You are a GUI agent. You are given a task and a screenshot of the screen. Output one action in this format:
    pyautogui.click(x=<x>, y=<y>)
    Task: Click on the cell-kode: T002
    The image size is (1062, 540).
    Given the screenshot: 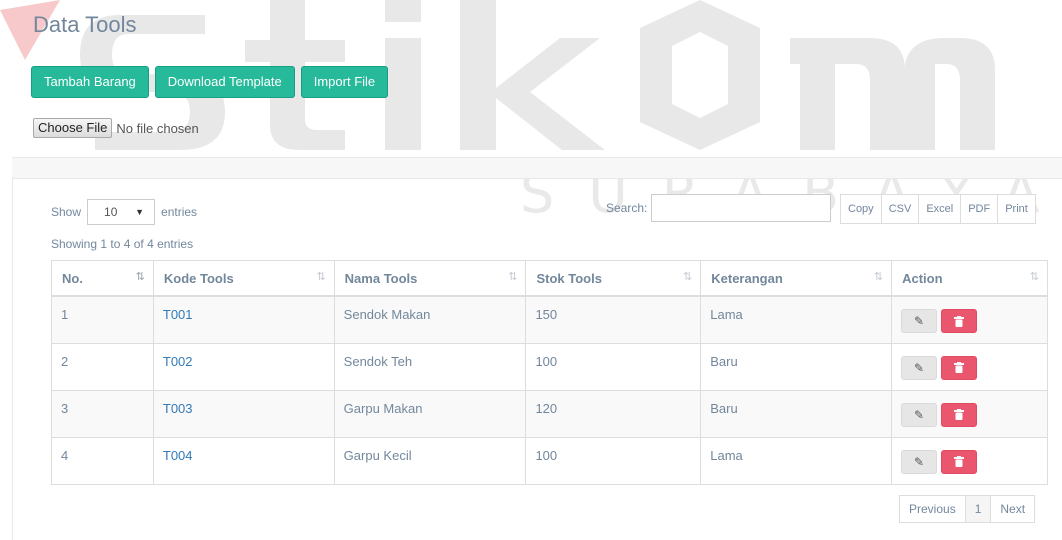 What is the action you would take?
    pyautogui.click(x=243, y=366)
    